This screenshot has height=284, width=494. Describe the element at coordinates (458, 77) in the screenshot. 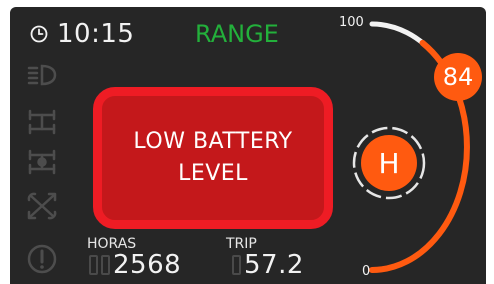

I see `battery-percent-badge: 84` at that location.